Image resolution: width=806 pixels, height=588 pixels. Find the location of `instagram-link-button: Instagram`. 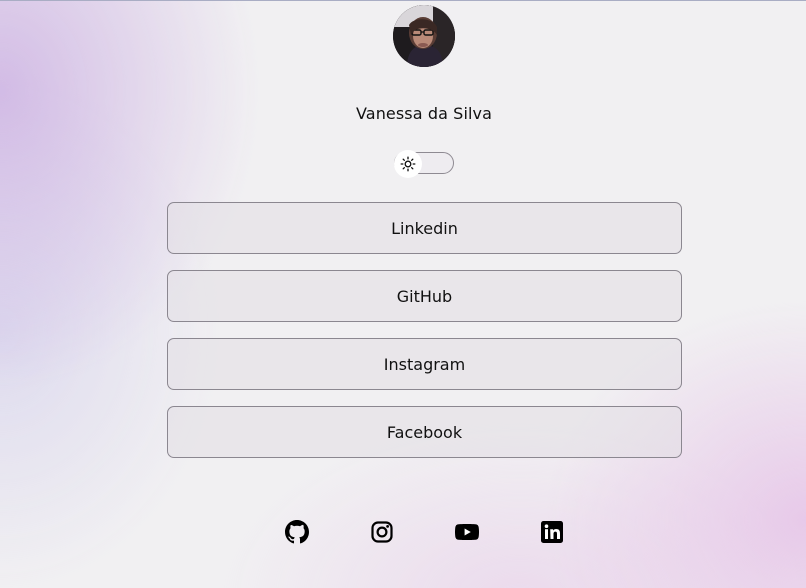

instagram-link-button: Instagram is located at coordinates (424, 364).